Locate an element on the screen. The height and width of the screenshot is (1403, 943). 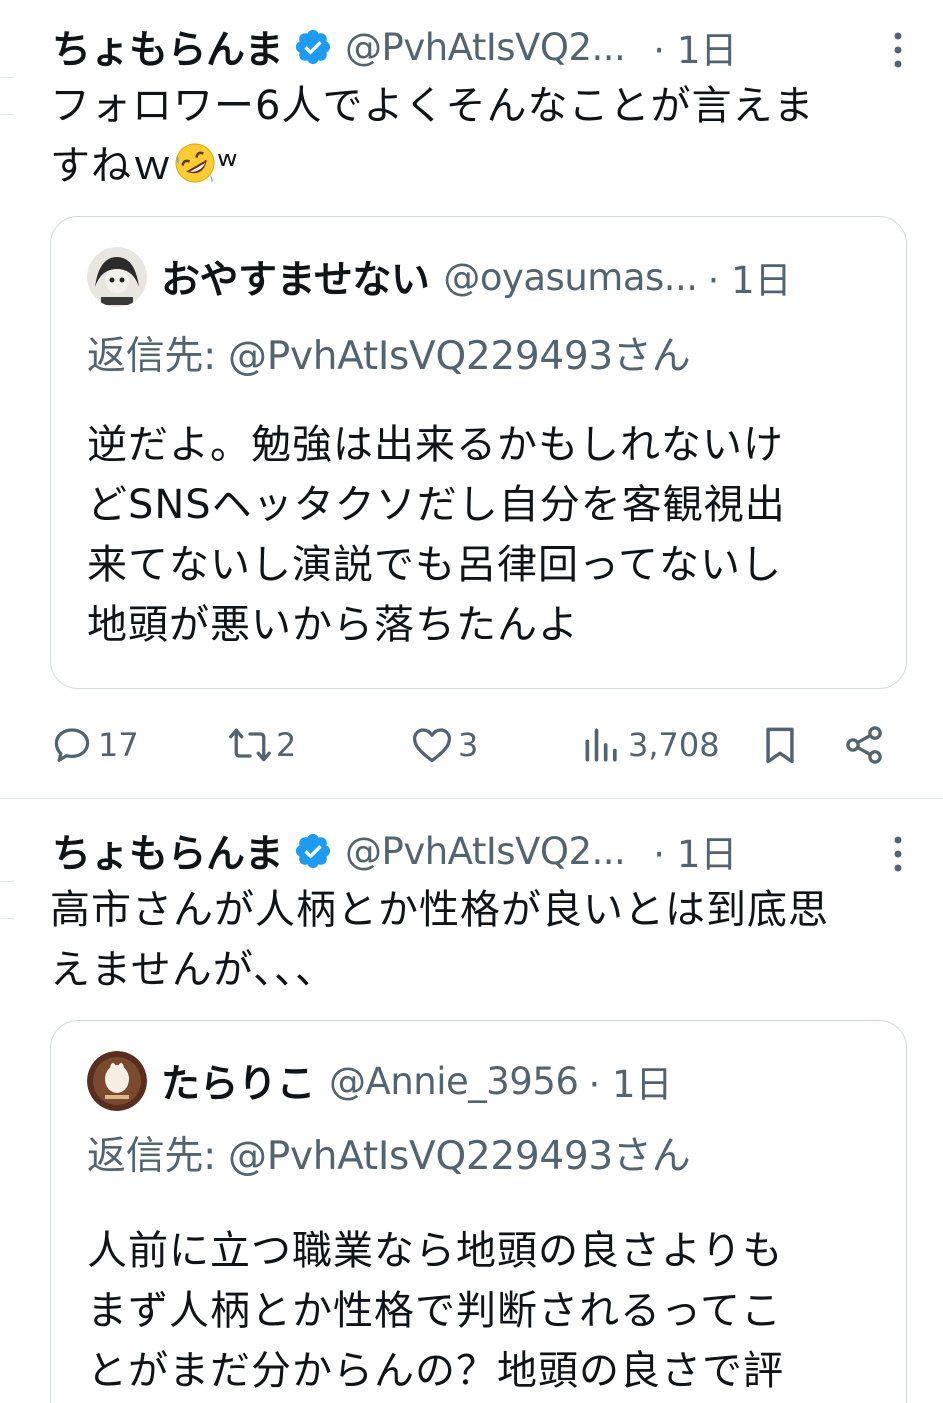
like-count: 3 is located at coordinates (468, 745).